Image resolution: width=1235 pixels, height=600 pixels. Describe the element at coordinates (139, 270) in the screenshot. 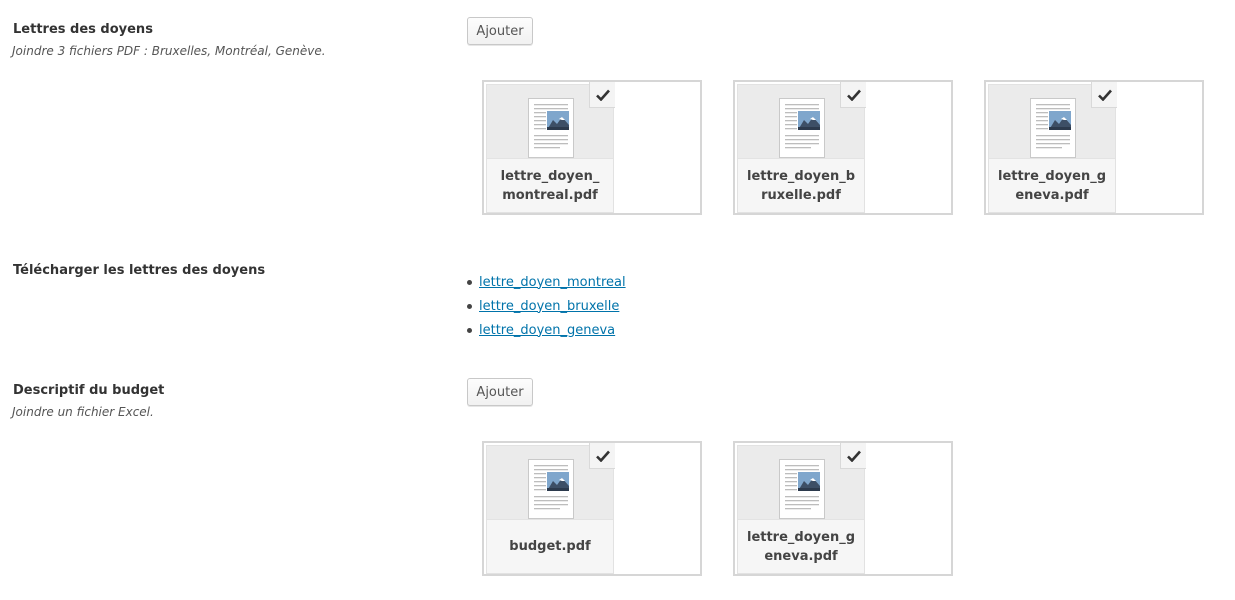

I see `downloads-label: Télécharger les lettres des doyens` at that location.